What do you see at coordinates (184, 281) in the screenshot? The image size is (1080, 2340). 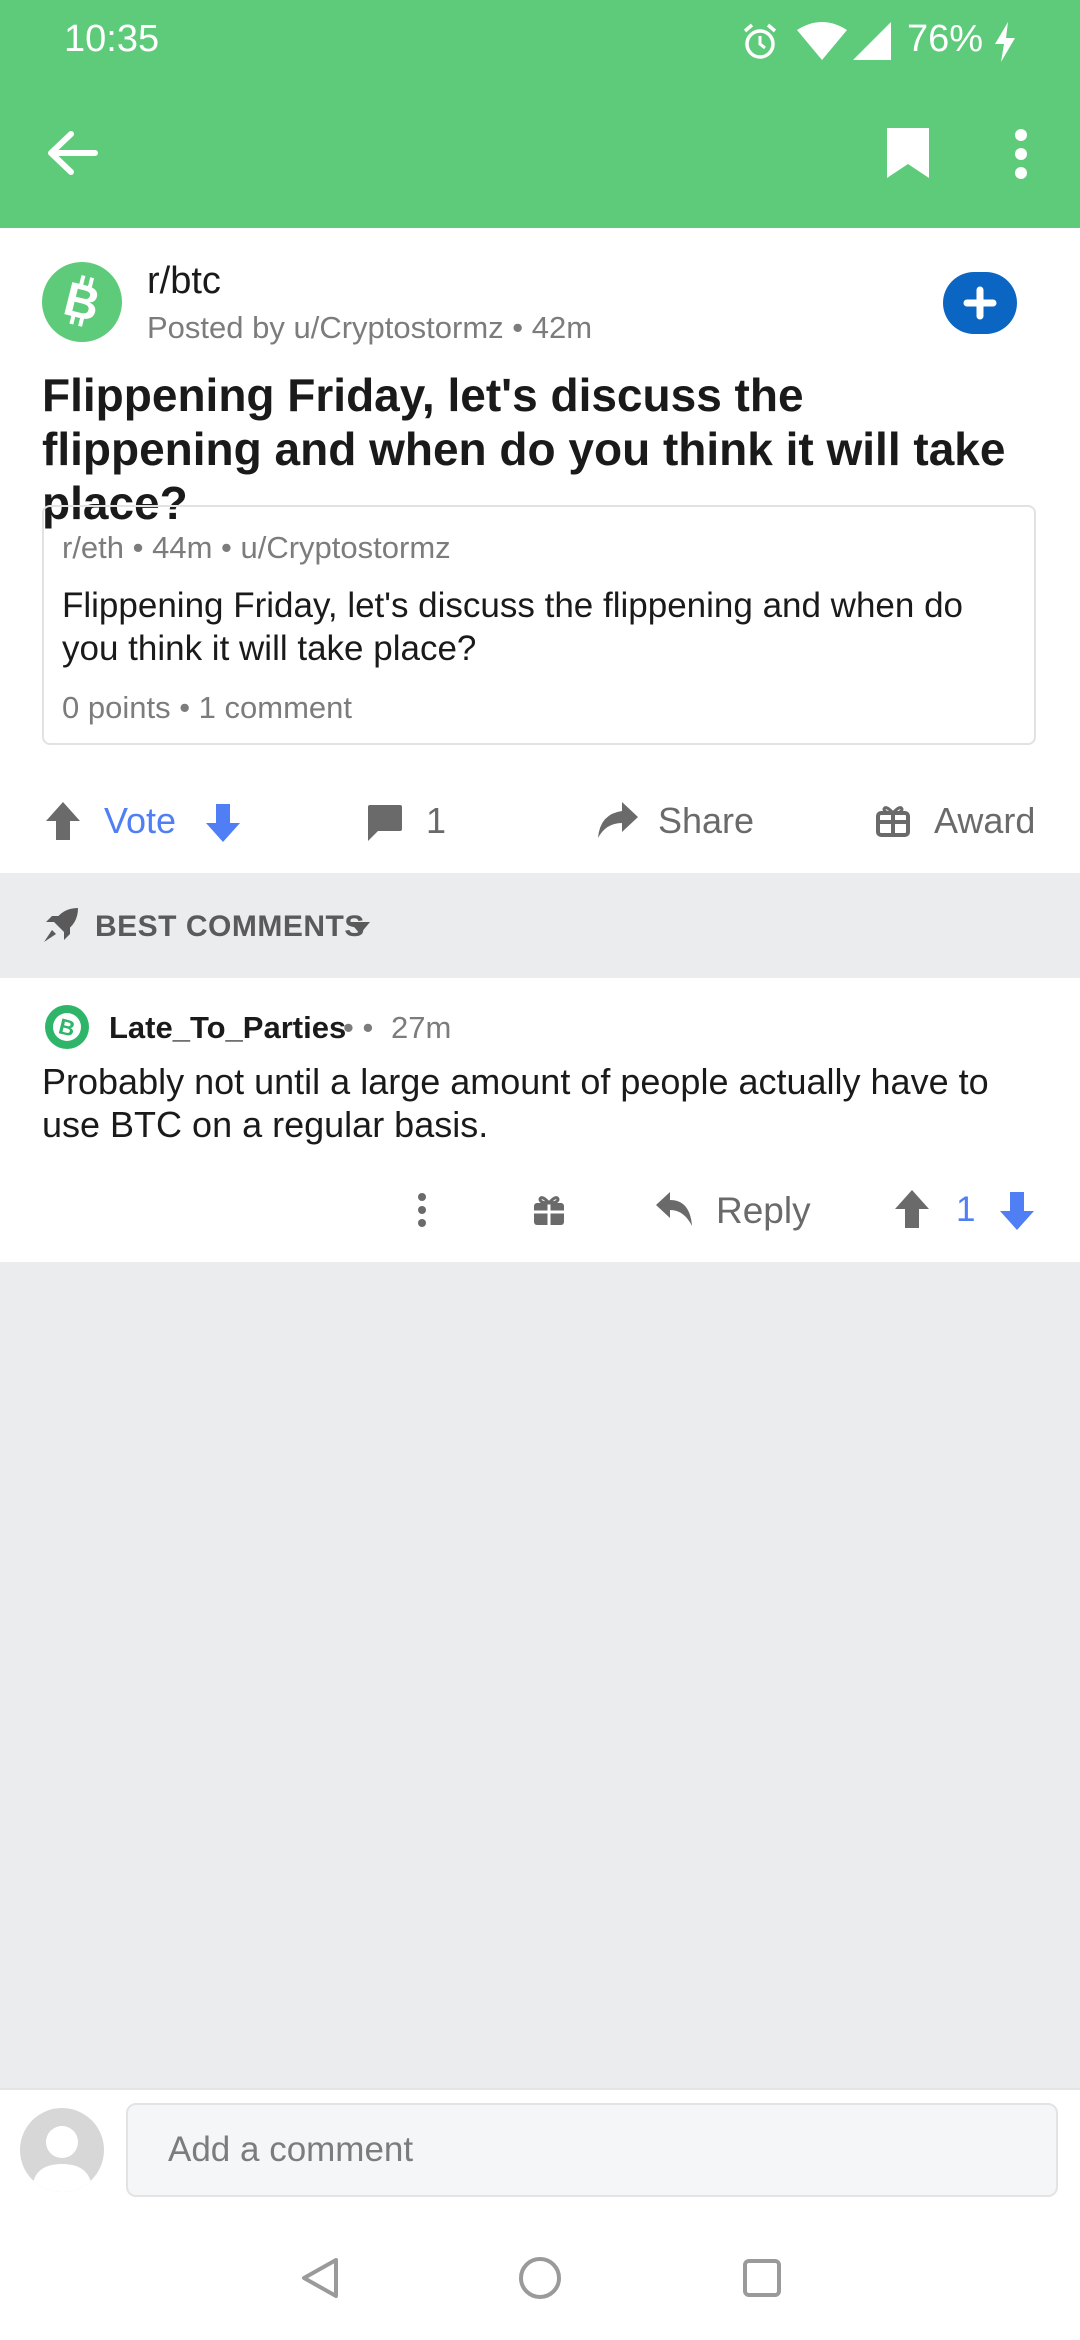 I see `subreddit-name: r/btc` at bounding box center [184, 281].